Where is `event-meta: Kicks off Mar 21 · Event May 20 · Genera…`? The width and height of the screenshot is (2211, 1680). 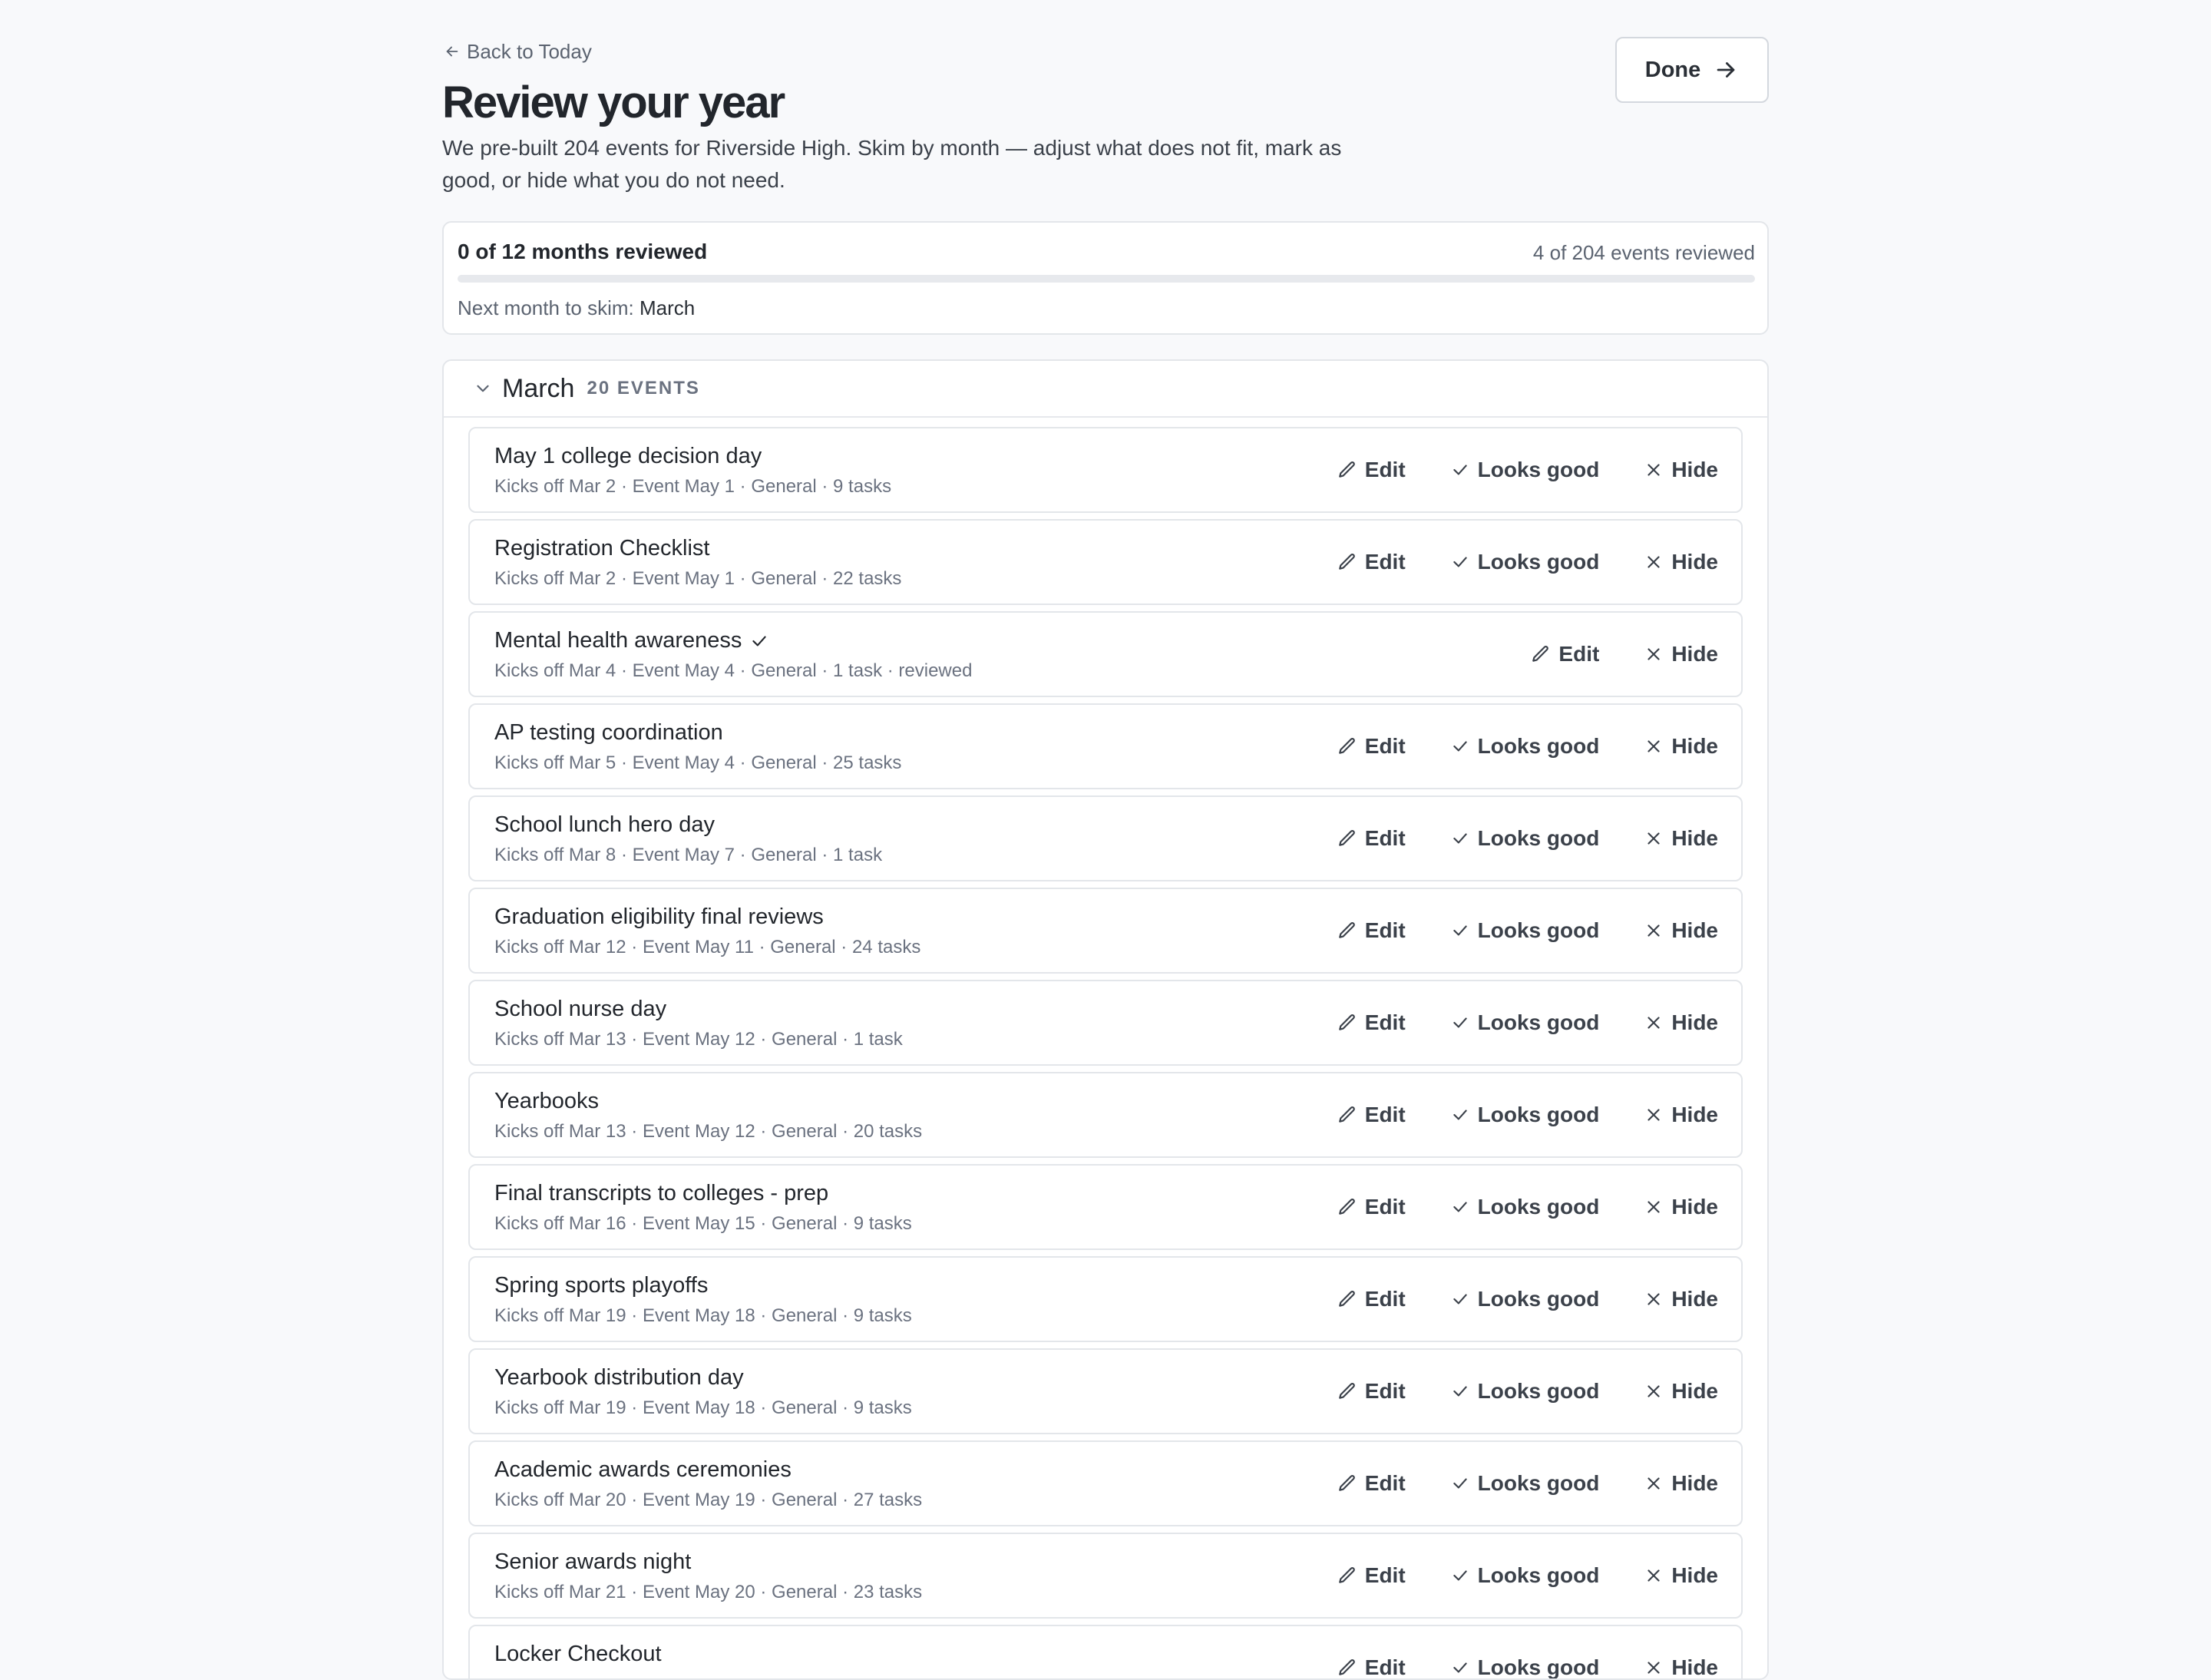
event-meta: Kicks off Mar 21 · Event May 20 · Genera… is located at coordinates (708, 1592).